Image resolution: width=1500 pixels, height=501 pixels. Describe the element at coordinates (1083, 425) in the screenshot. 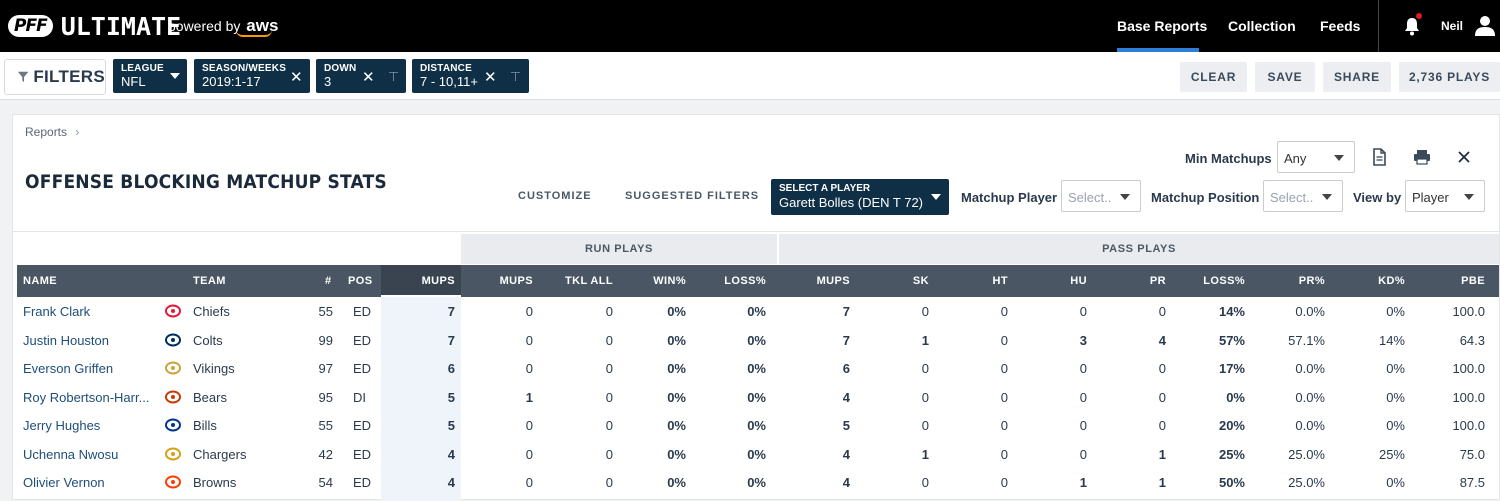

I see `cell-hu: 0` at that location.